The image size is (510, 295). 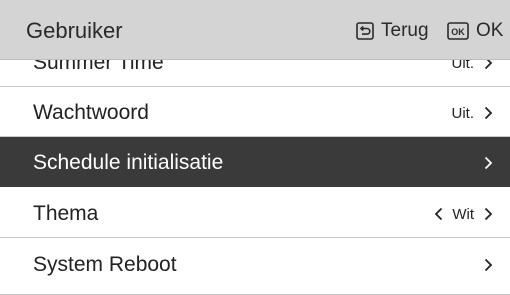 I want to click on list-item-label: System Reboot, so click(x=105, y=264).